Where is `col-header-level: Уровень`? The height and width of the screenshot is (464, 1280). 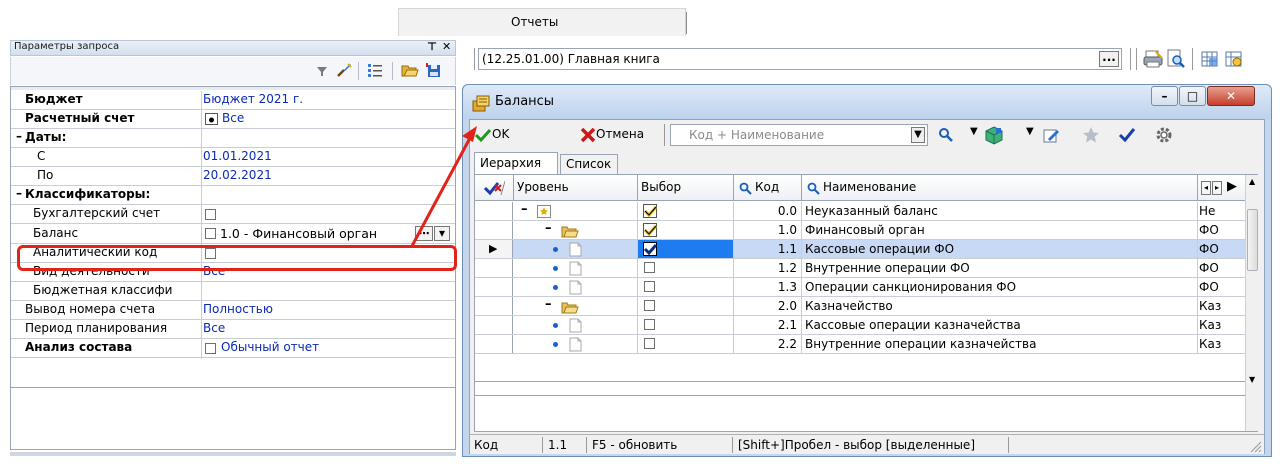
col-header-level: Уровень is located at coordinates (543, 187).